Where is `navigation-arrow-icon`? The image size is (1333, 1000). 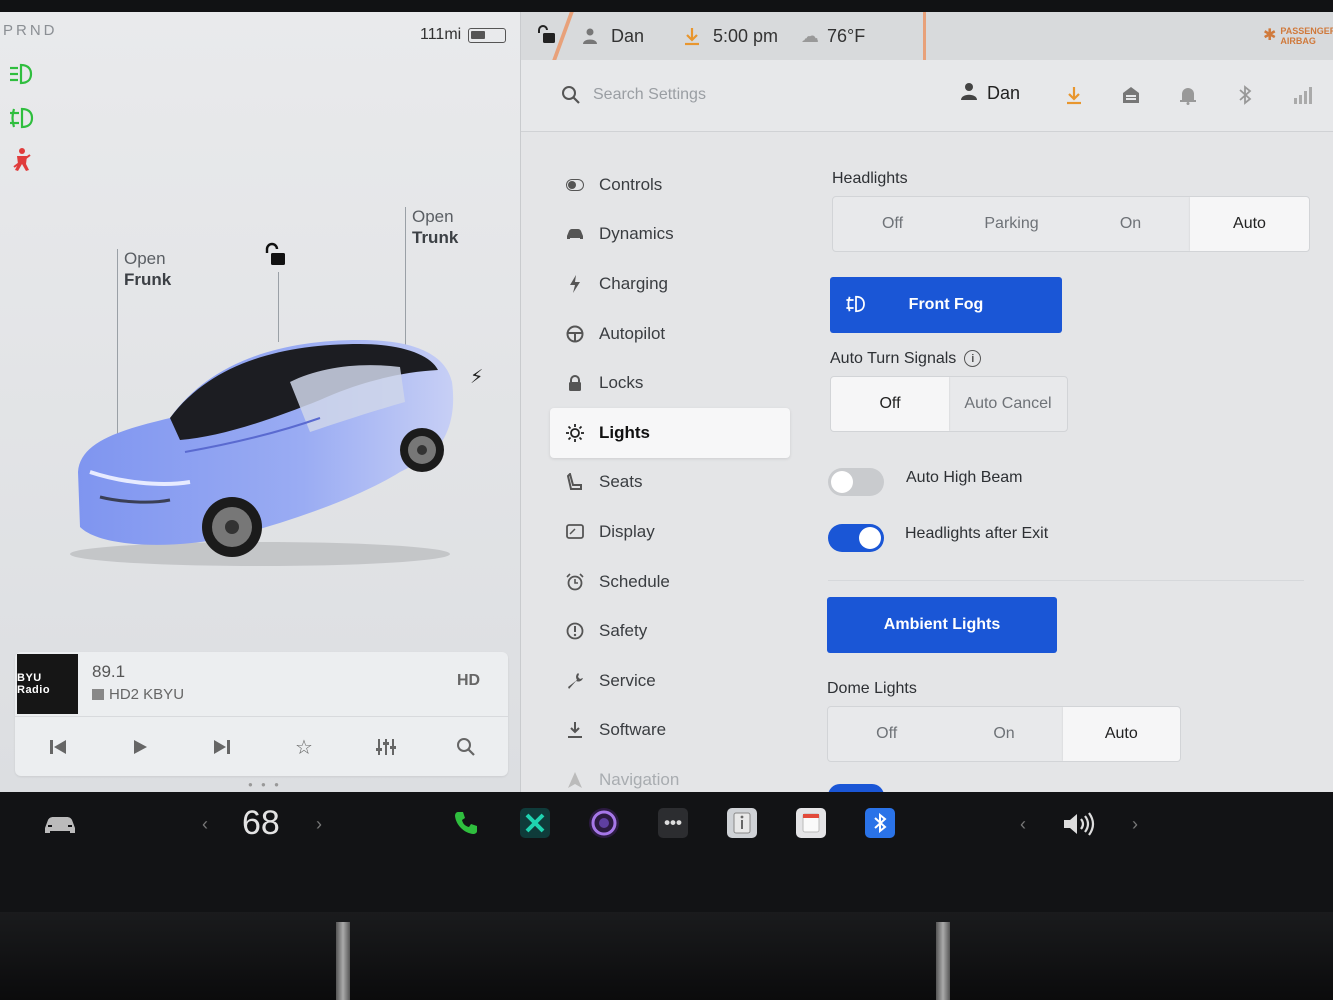
navigation-arrow-icon is located at coordinates (575, 780).